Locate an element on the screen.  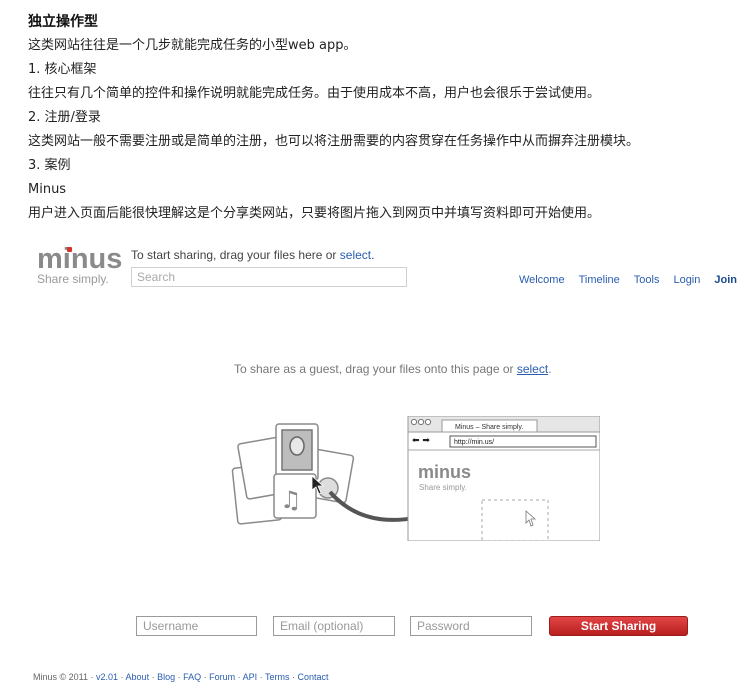
nav-join: Join is located at coordinates (725, 280).